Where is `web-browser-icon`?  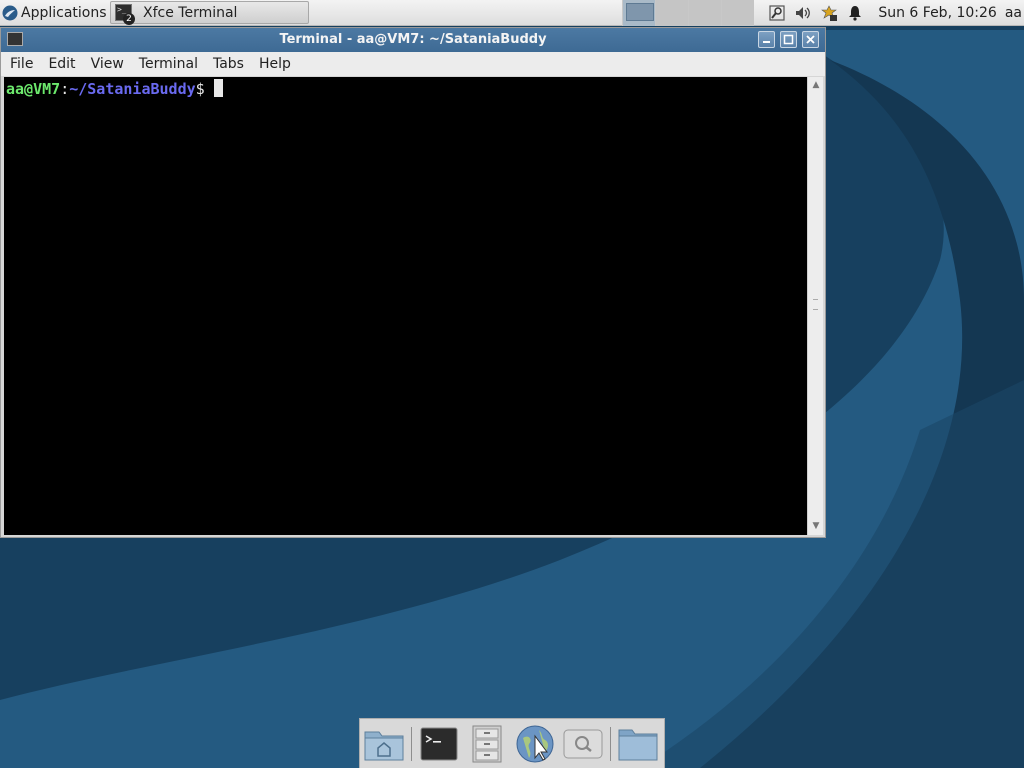
web-browser-icon is located at coordinates (535, 743).